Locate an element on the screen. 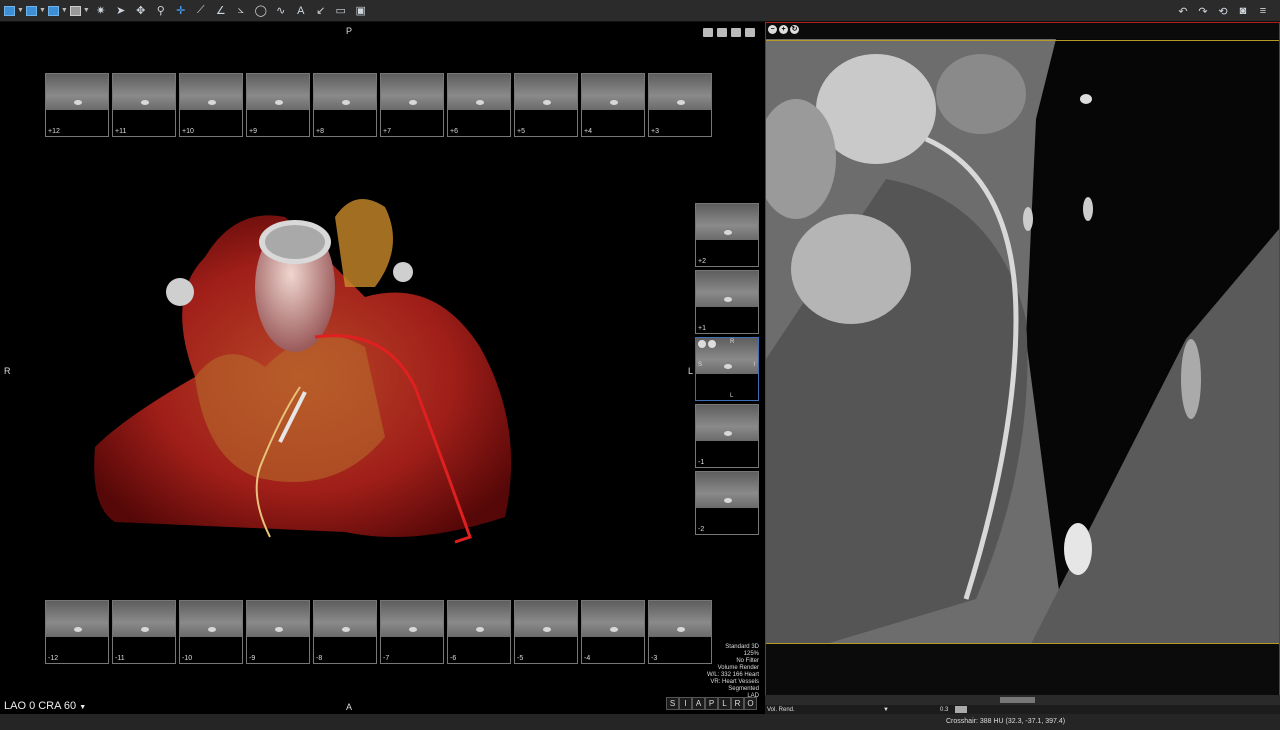 The height and width of the screenshot is (730, 1280). menu-button: ≡ is located at coordinates (1263, 11).